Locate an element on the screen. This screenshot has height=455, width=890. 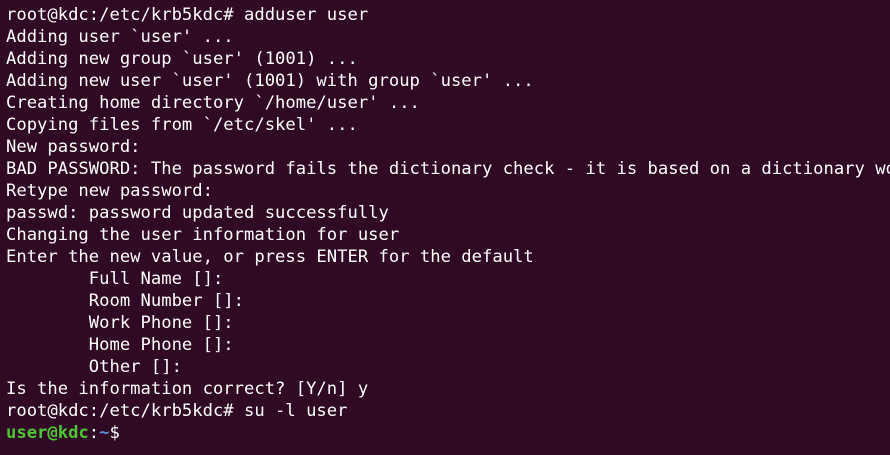
terminal-line: root@kdc:/etc/krb5kdc# su -l user is located at coordinates (177, 411).